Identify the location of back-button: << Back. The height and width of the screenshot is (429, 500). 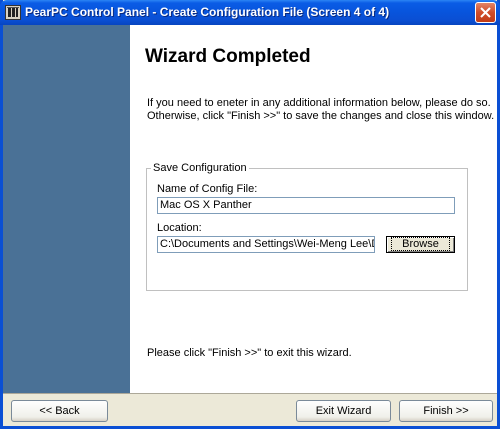
(59, 411).